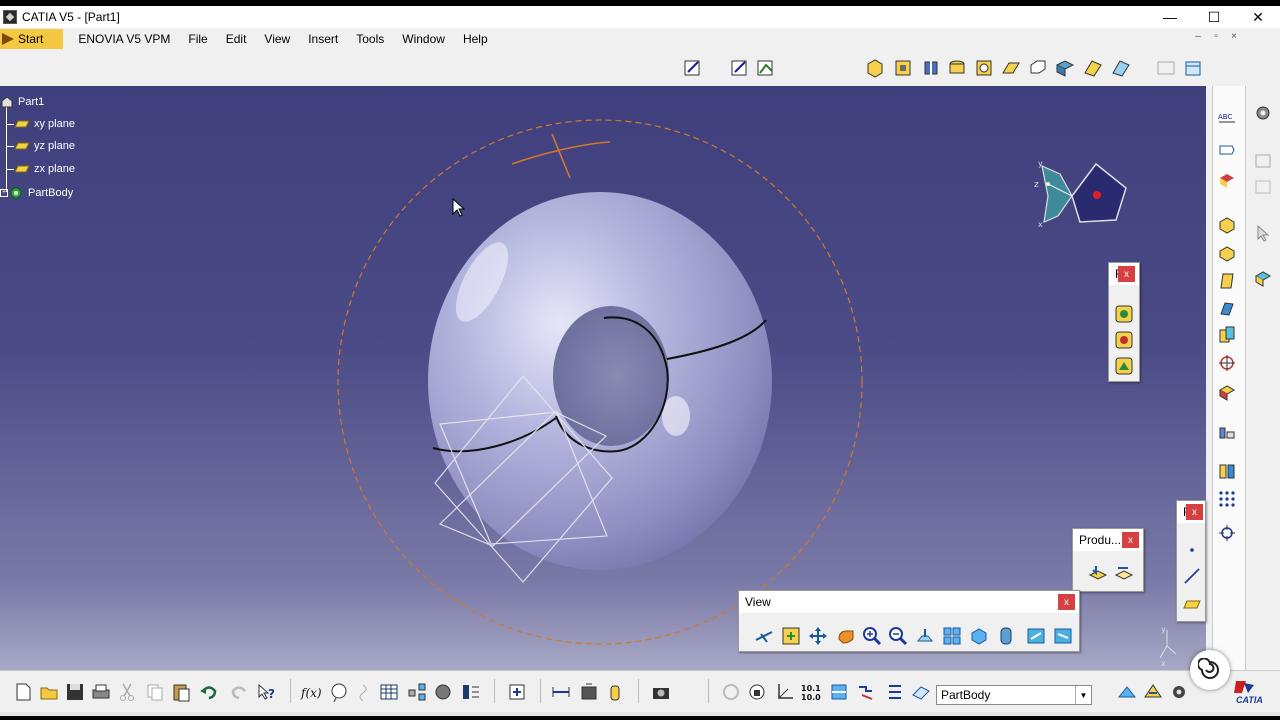  I want to click on menu-file: File, so click(197, 39).